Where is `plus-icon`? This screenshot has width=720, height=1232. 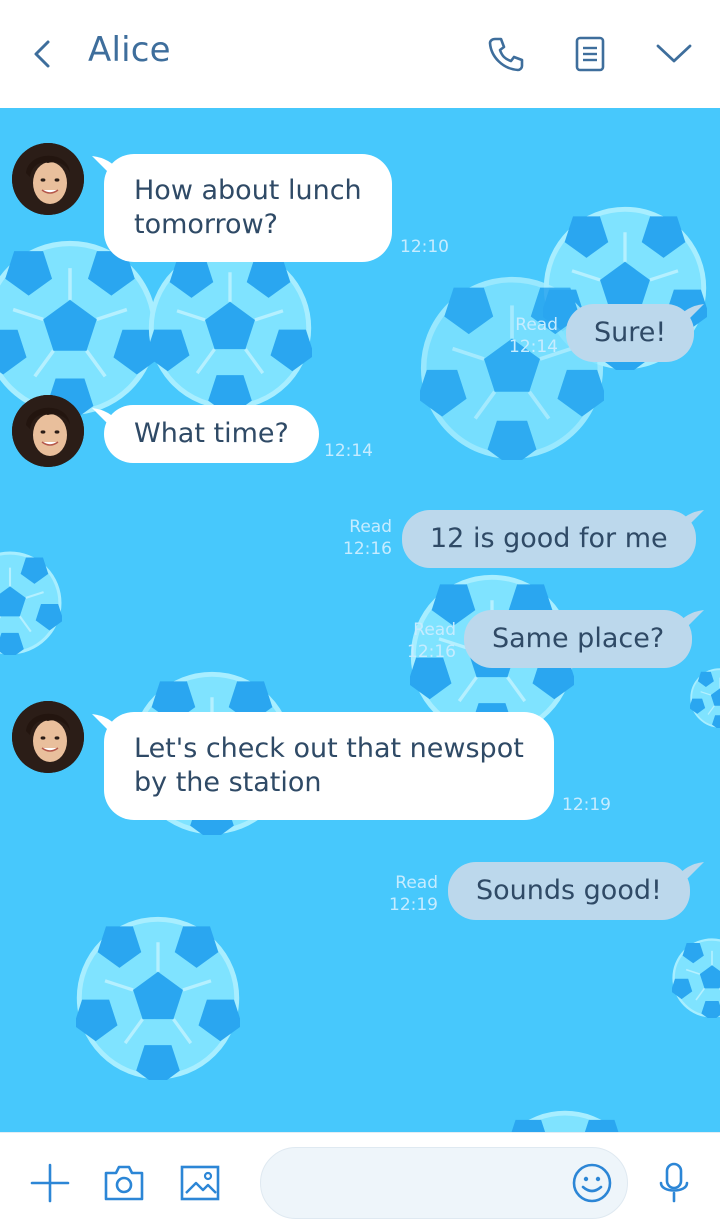 plus-icon is located at coordinates (50, 1183).